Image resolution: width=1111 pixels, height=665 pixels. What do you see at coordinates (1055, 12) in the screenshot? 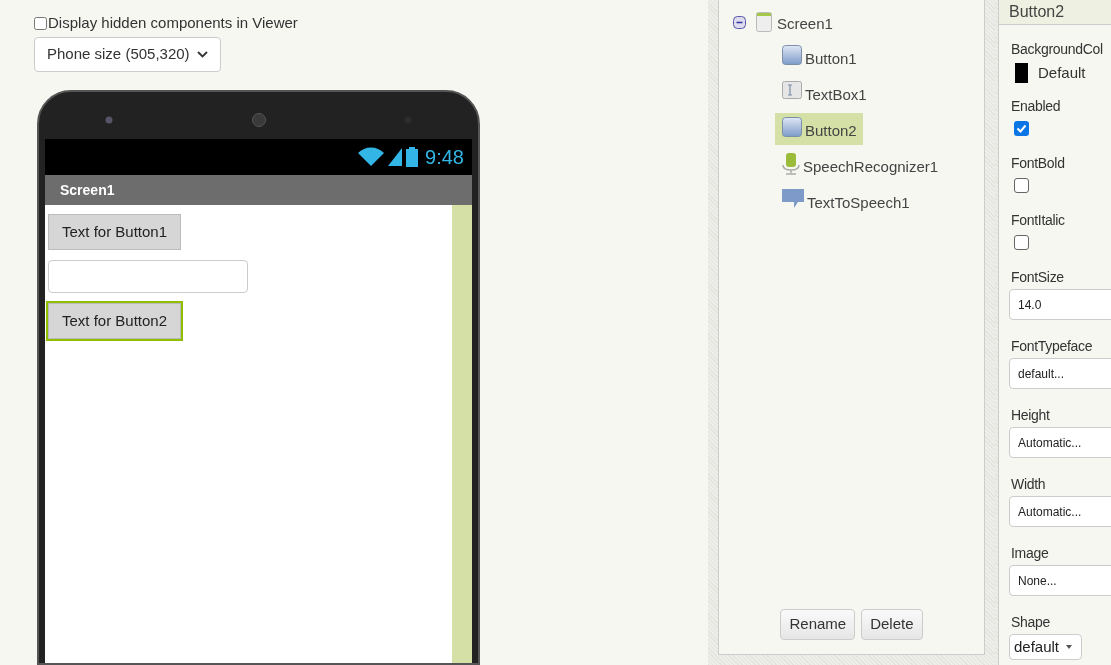
I see `properties-header: Button2` at bounding box center [1055, 12].